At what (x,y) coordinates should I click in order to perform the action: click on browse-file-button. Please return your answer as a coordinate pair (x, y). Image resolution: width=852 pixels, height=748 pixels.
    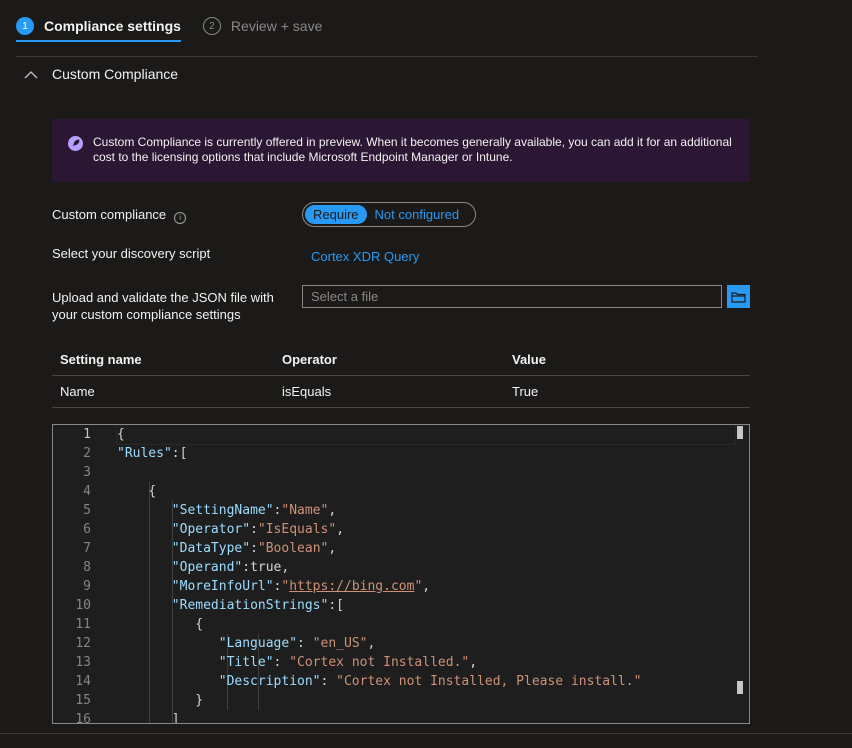
    Looking at the image, I should click on (738, 296).